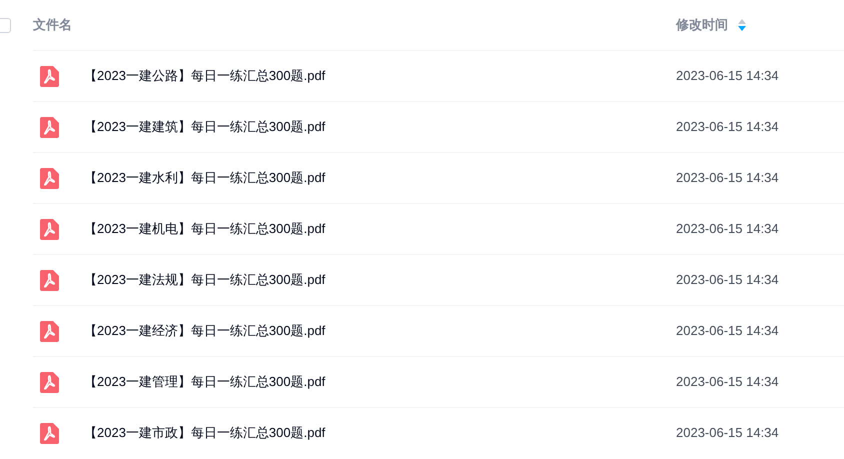 The height and width of the screenshot is (459, 844). What do you see at coordinates (380, 229) in the screenshot?
I see `file-name: 【2023一建机电】每日一练汇总300题.pdf` at bounding box center [380, 229].